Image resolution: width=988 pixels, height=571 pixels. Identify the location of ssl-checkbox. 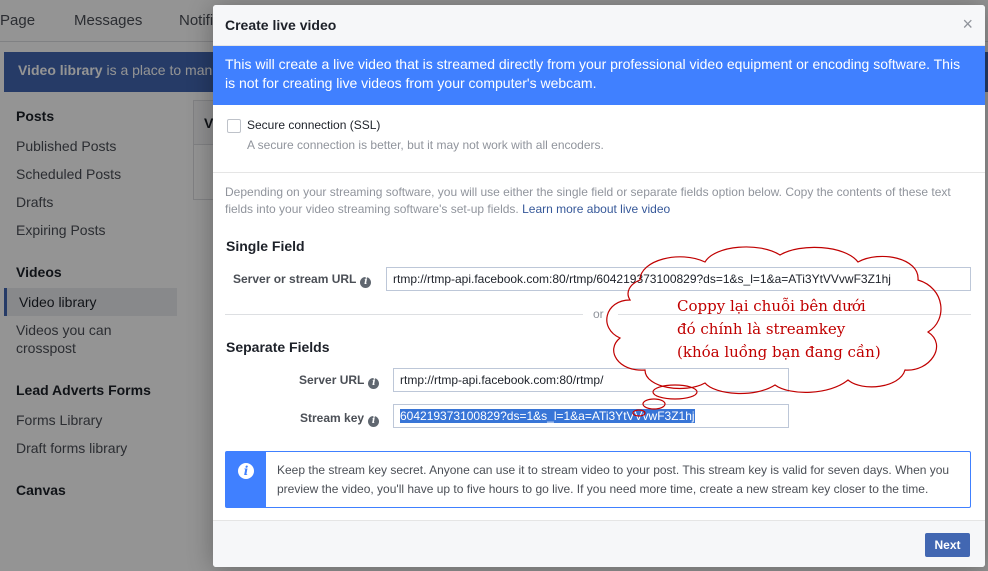
(234, 126).